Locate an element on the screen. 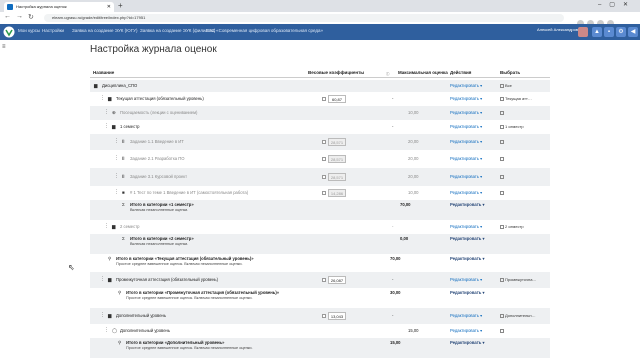  select-checkbox: 1 семестр is located at coordinates (512, 126).